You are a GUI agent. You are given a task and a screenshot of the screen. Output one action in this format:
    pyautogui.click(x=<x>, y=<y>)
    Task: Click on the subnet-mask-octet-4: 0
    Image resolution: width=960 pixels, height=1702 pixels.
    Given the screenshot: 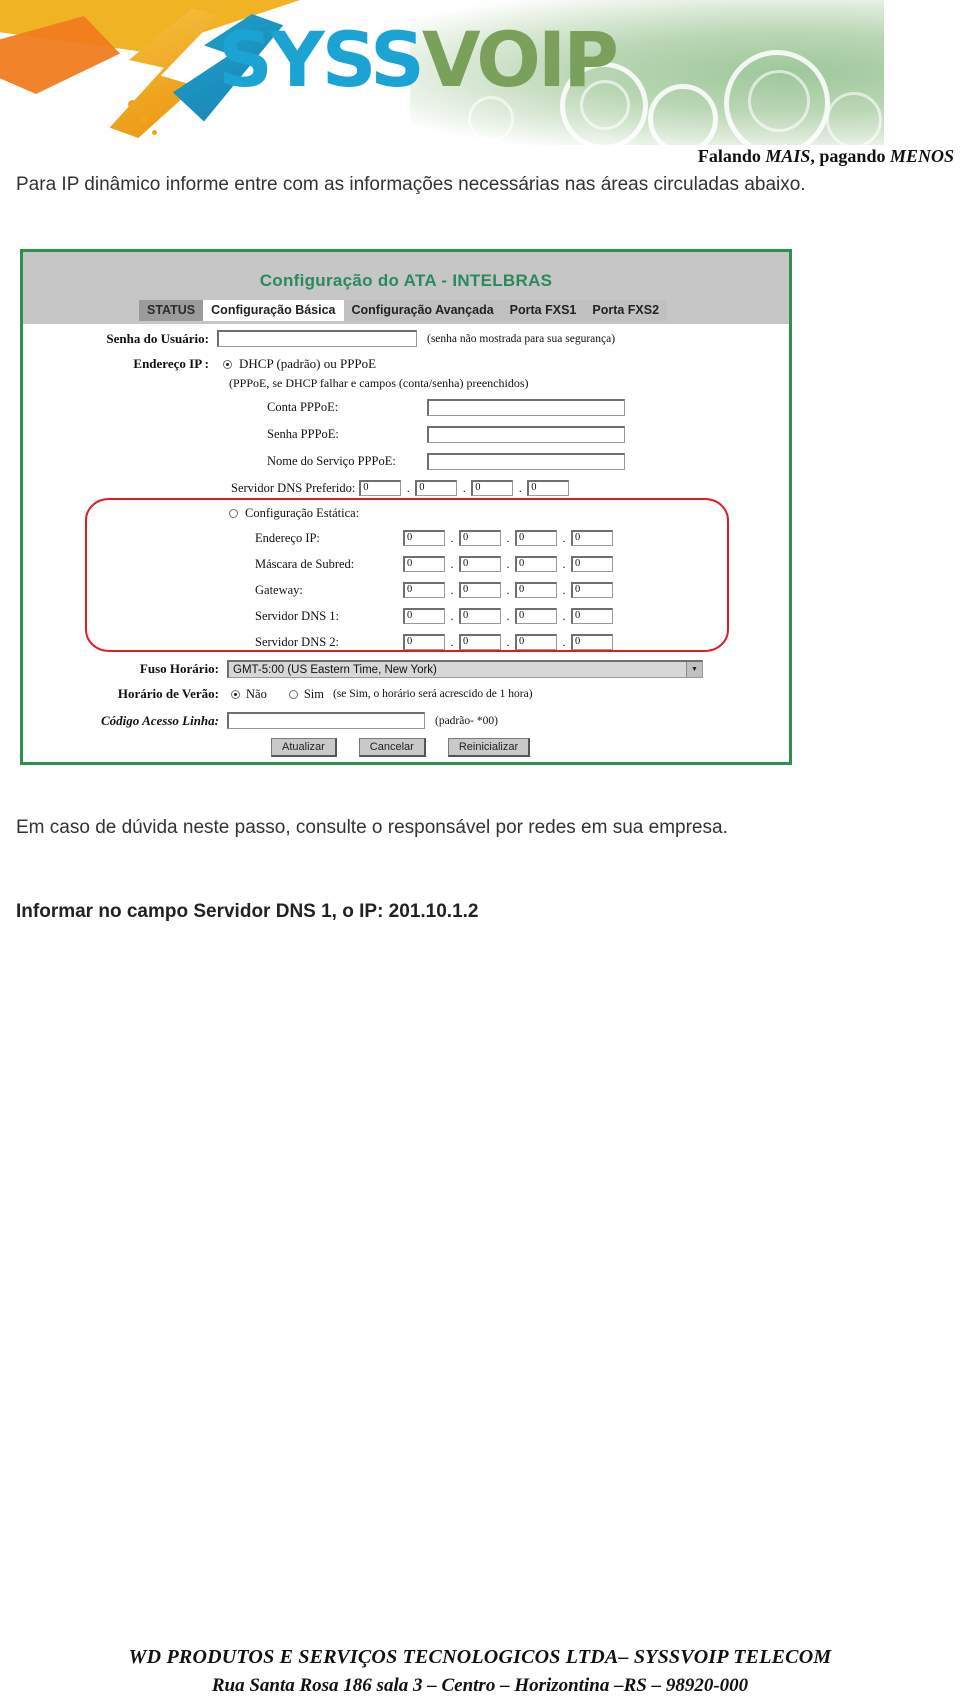 What is the action you would take?
    pyautogui.click(x=592, y=564)
    